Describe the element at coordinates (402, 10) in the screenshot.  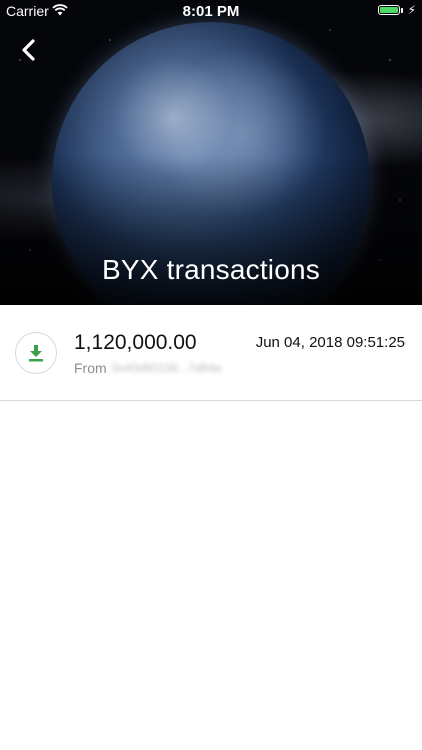
I see `battery-cap` at that location.